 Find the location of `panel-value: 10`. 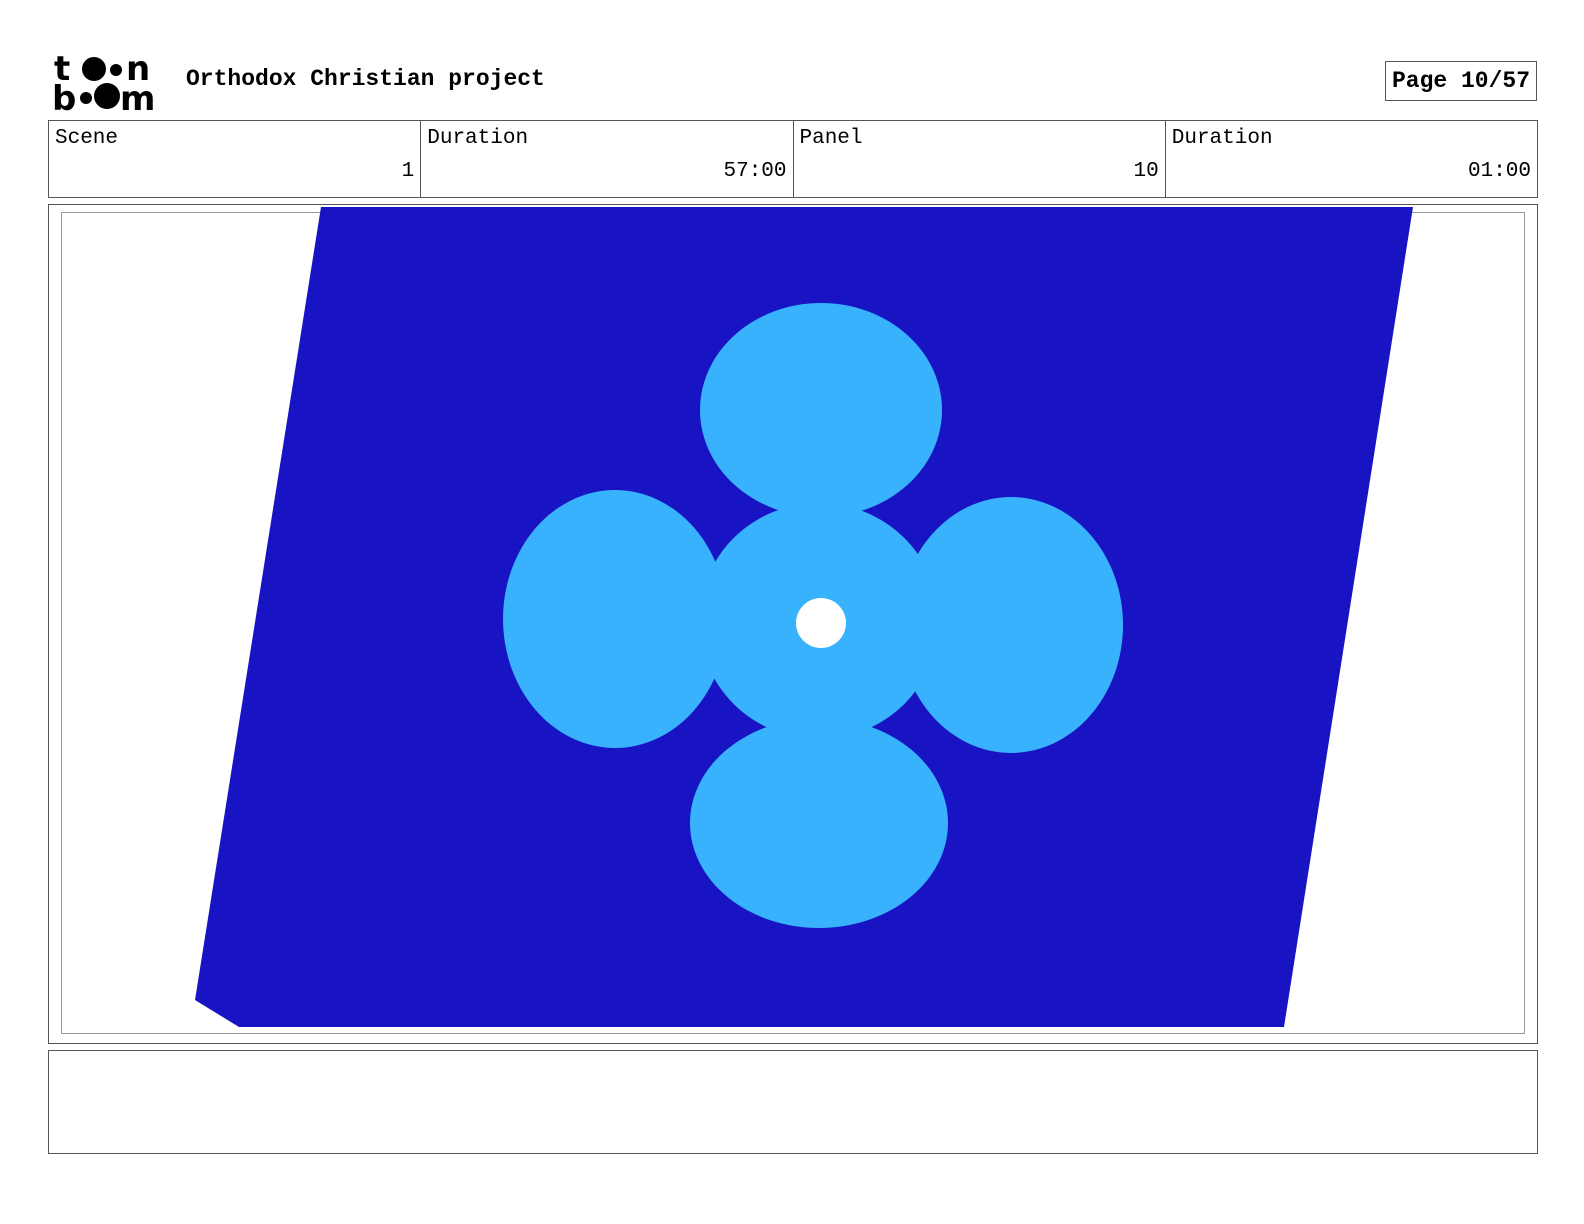

panel-value: 10 is located at coordinates (1146, 171).